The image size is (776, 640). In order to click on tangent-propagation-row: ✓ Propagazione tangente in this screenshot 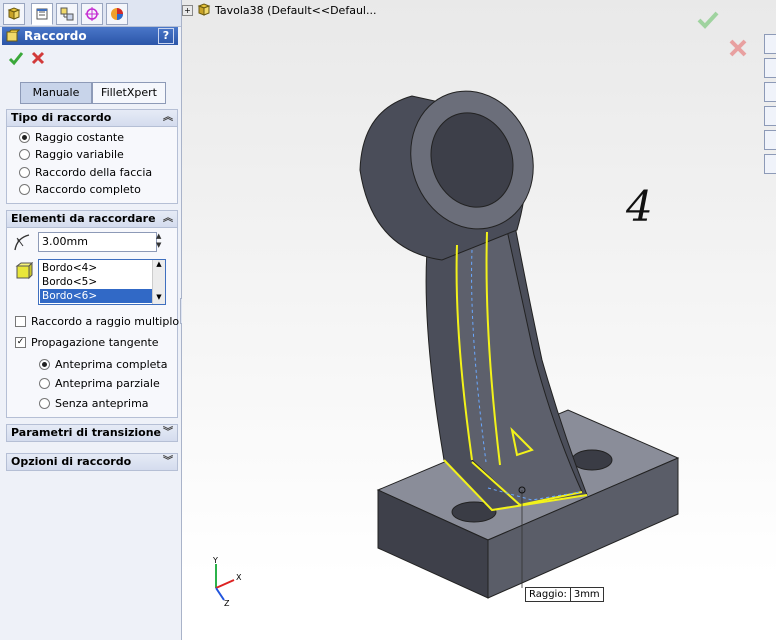, I will do `click(87, 342)`.